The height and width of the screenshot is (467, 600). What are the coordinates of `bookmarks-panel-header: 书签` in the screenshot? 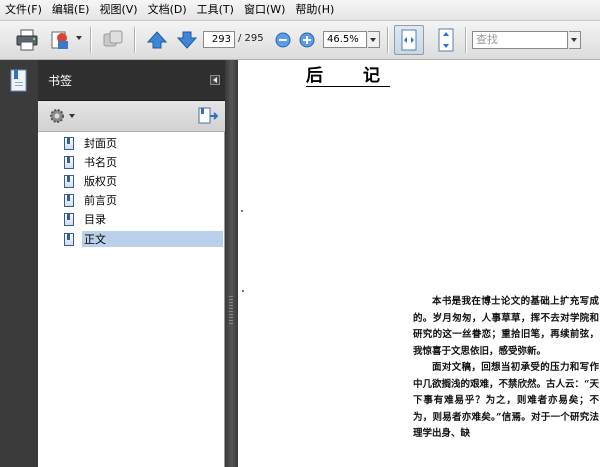 It's located at (131, 80).